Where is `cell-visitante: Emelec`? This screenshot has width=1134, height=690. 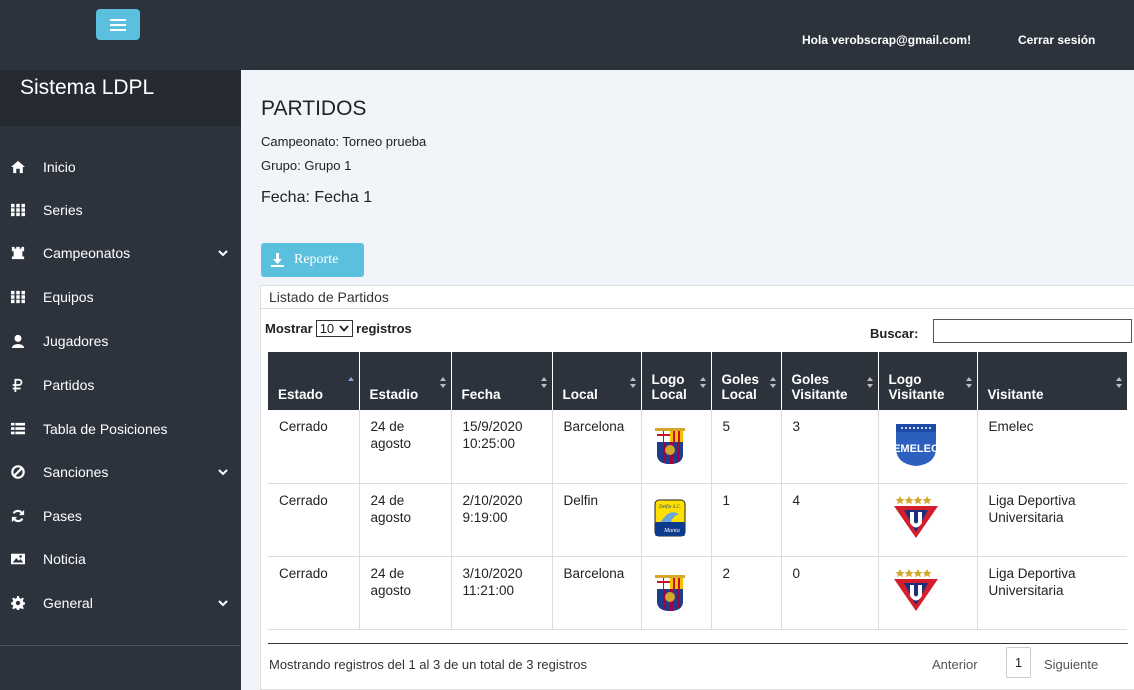
cell-visitante: Emelec is located at coordinates (1052, 447).